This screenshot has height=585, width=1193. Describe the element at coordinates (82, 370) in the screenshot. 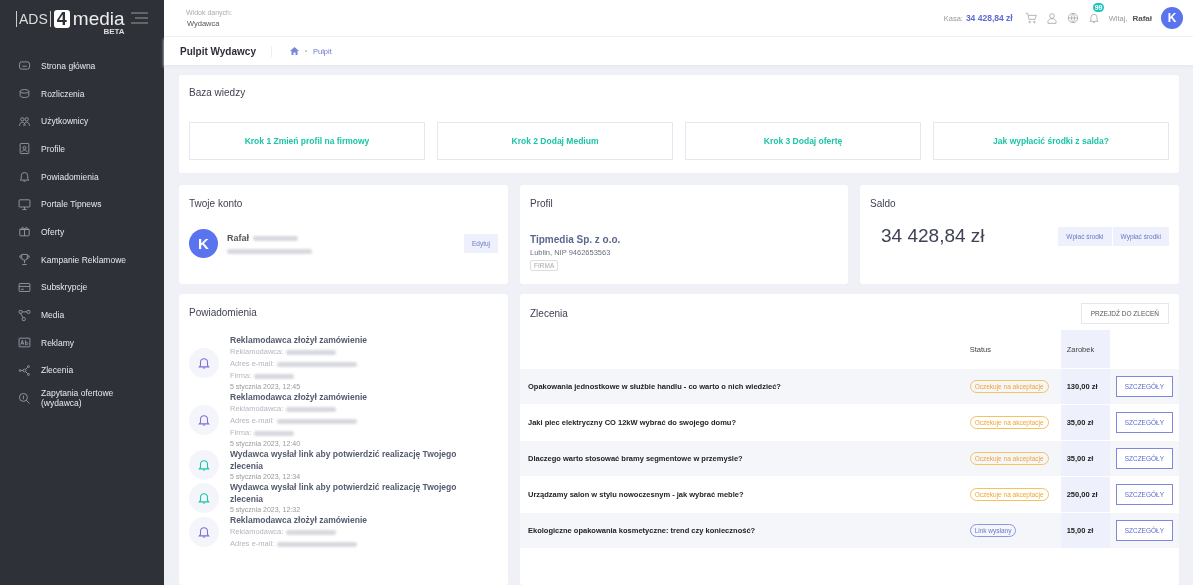

I see `sidebar-item: Zlecenia` at that location.